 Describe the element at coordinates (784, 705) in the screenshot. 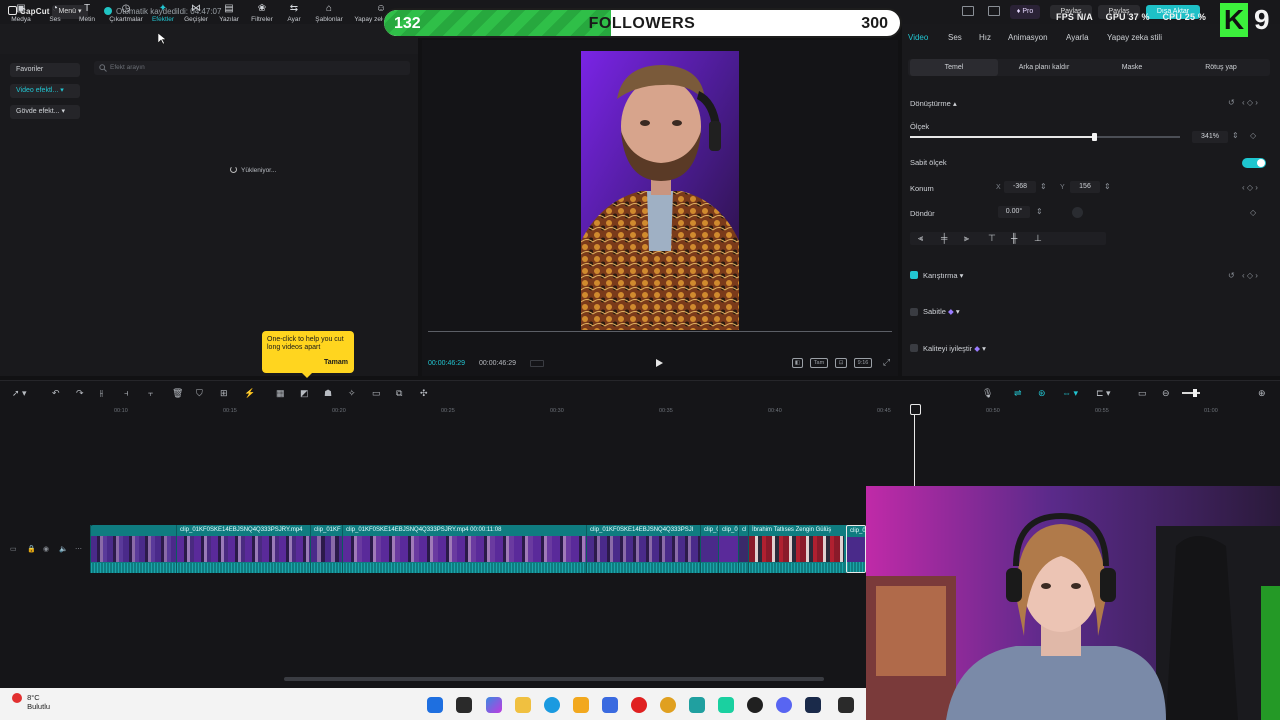

I see `discord-icon` at that location.